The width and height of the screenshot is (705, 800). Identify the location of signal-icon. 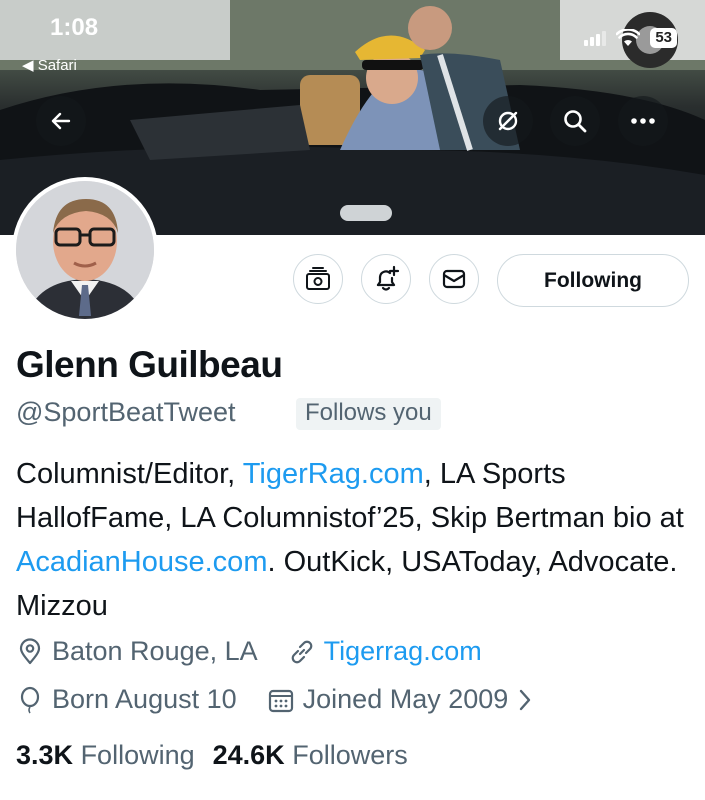
(595, 38).